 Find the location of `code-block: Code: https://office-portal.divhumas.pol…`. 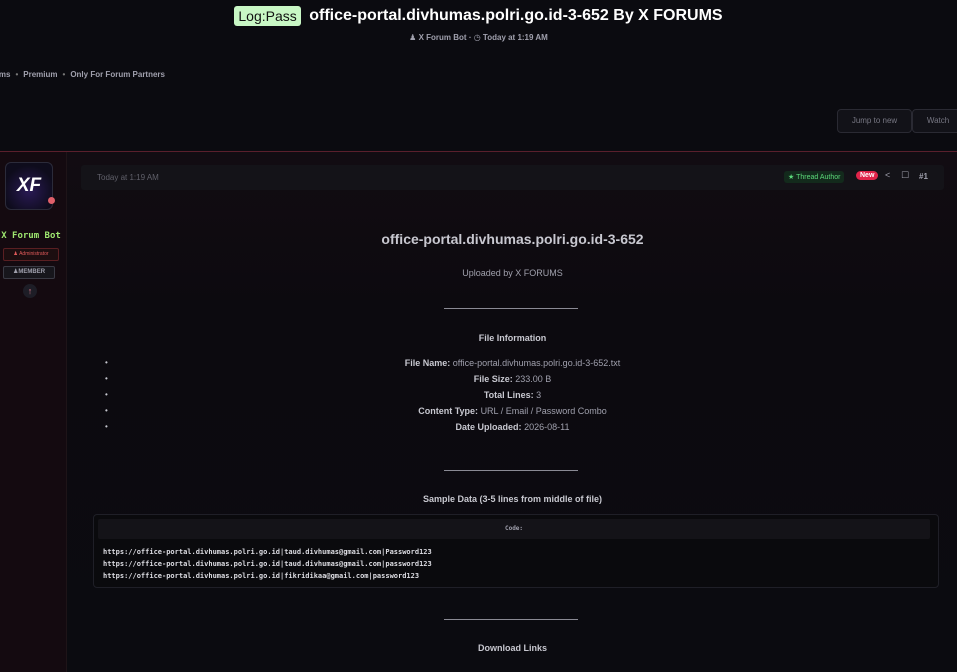

code-block: Code: https://office-portal.divhumas.pol… is located at coordinates (516, 551).